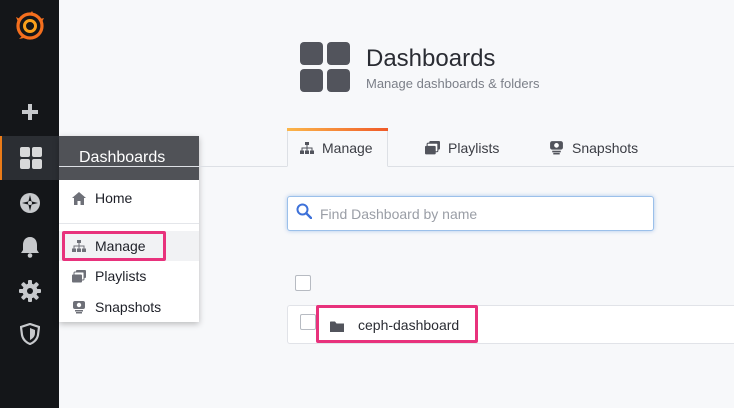 This screenshot has width=734, height=408. What do you see at coordinates (129, 223) in the screenshot?
I see `flyout-divider` at bounding box center [129, 223].